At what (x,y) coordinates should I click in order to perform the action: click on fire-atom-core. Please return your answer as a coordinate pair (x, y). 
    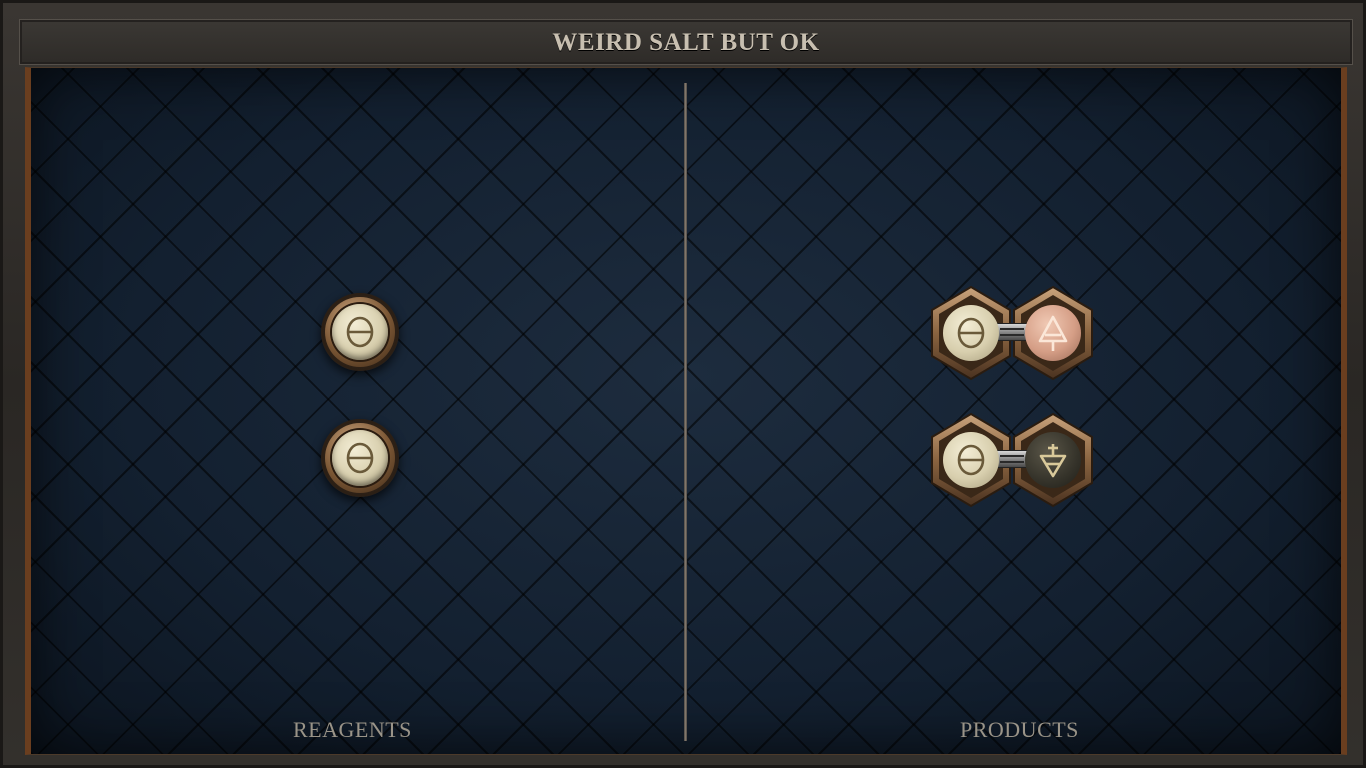
    Looking at the image, I should click on (1053, 333).